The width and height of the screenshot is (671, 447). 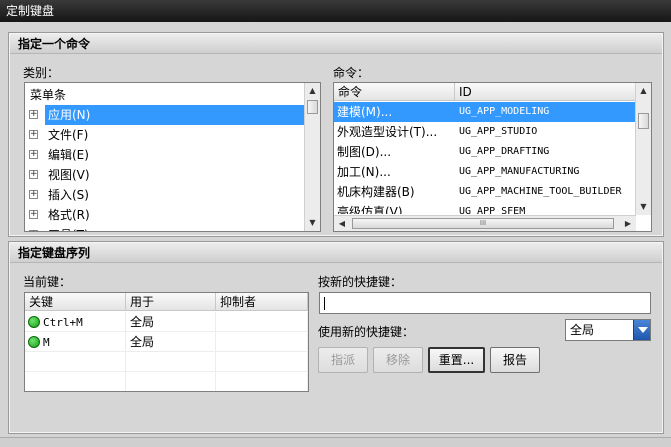 I want to click on category-item-label: 格式(R), so click(x=69, y=215).